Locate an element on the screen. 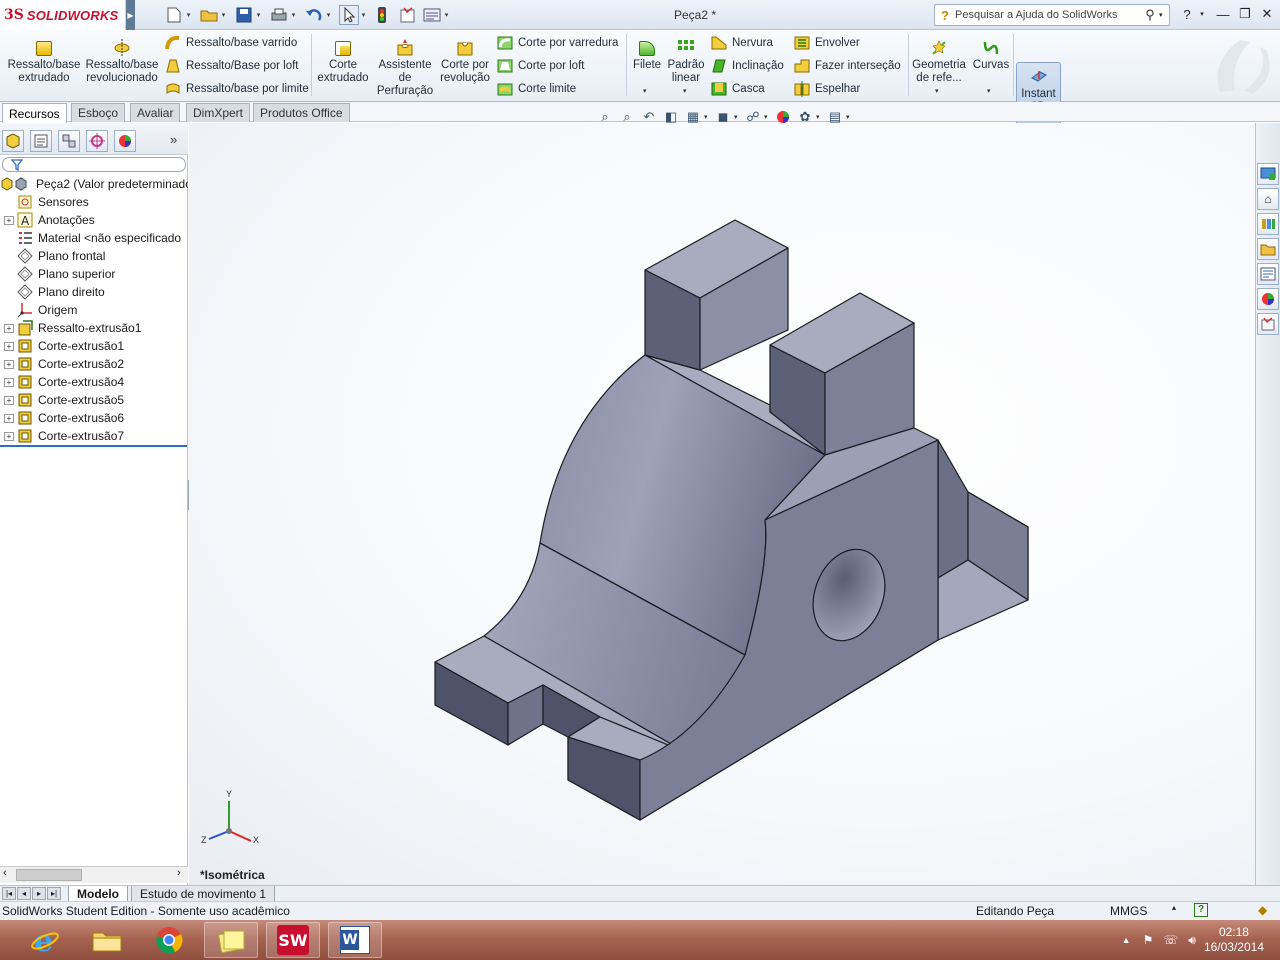 The width and height of the screenshot is (1280, 960). tree-item-boss-extrude1: + Ressalto-extrusão1 is located at coordinates (94, 328).